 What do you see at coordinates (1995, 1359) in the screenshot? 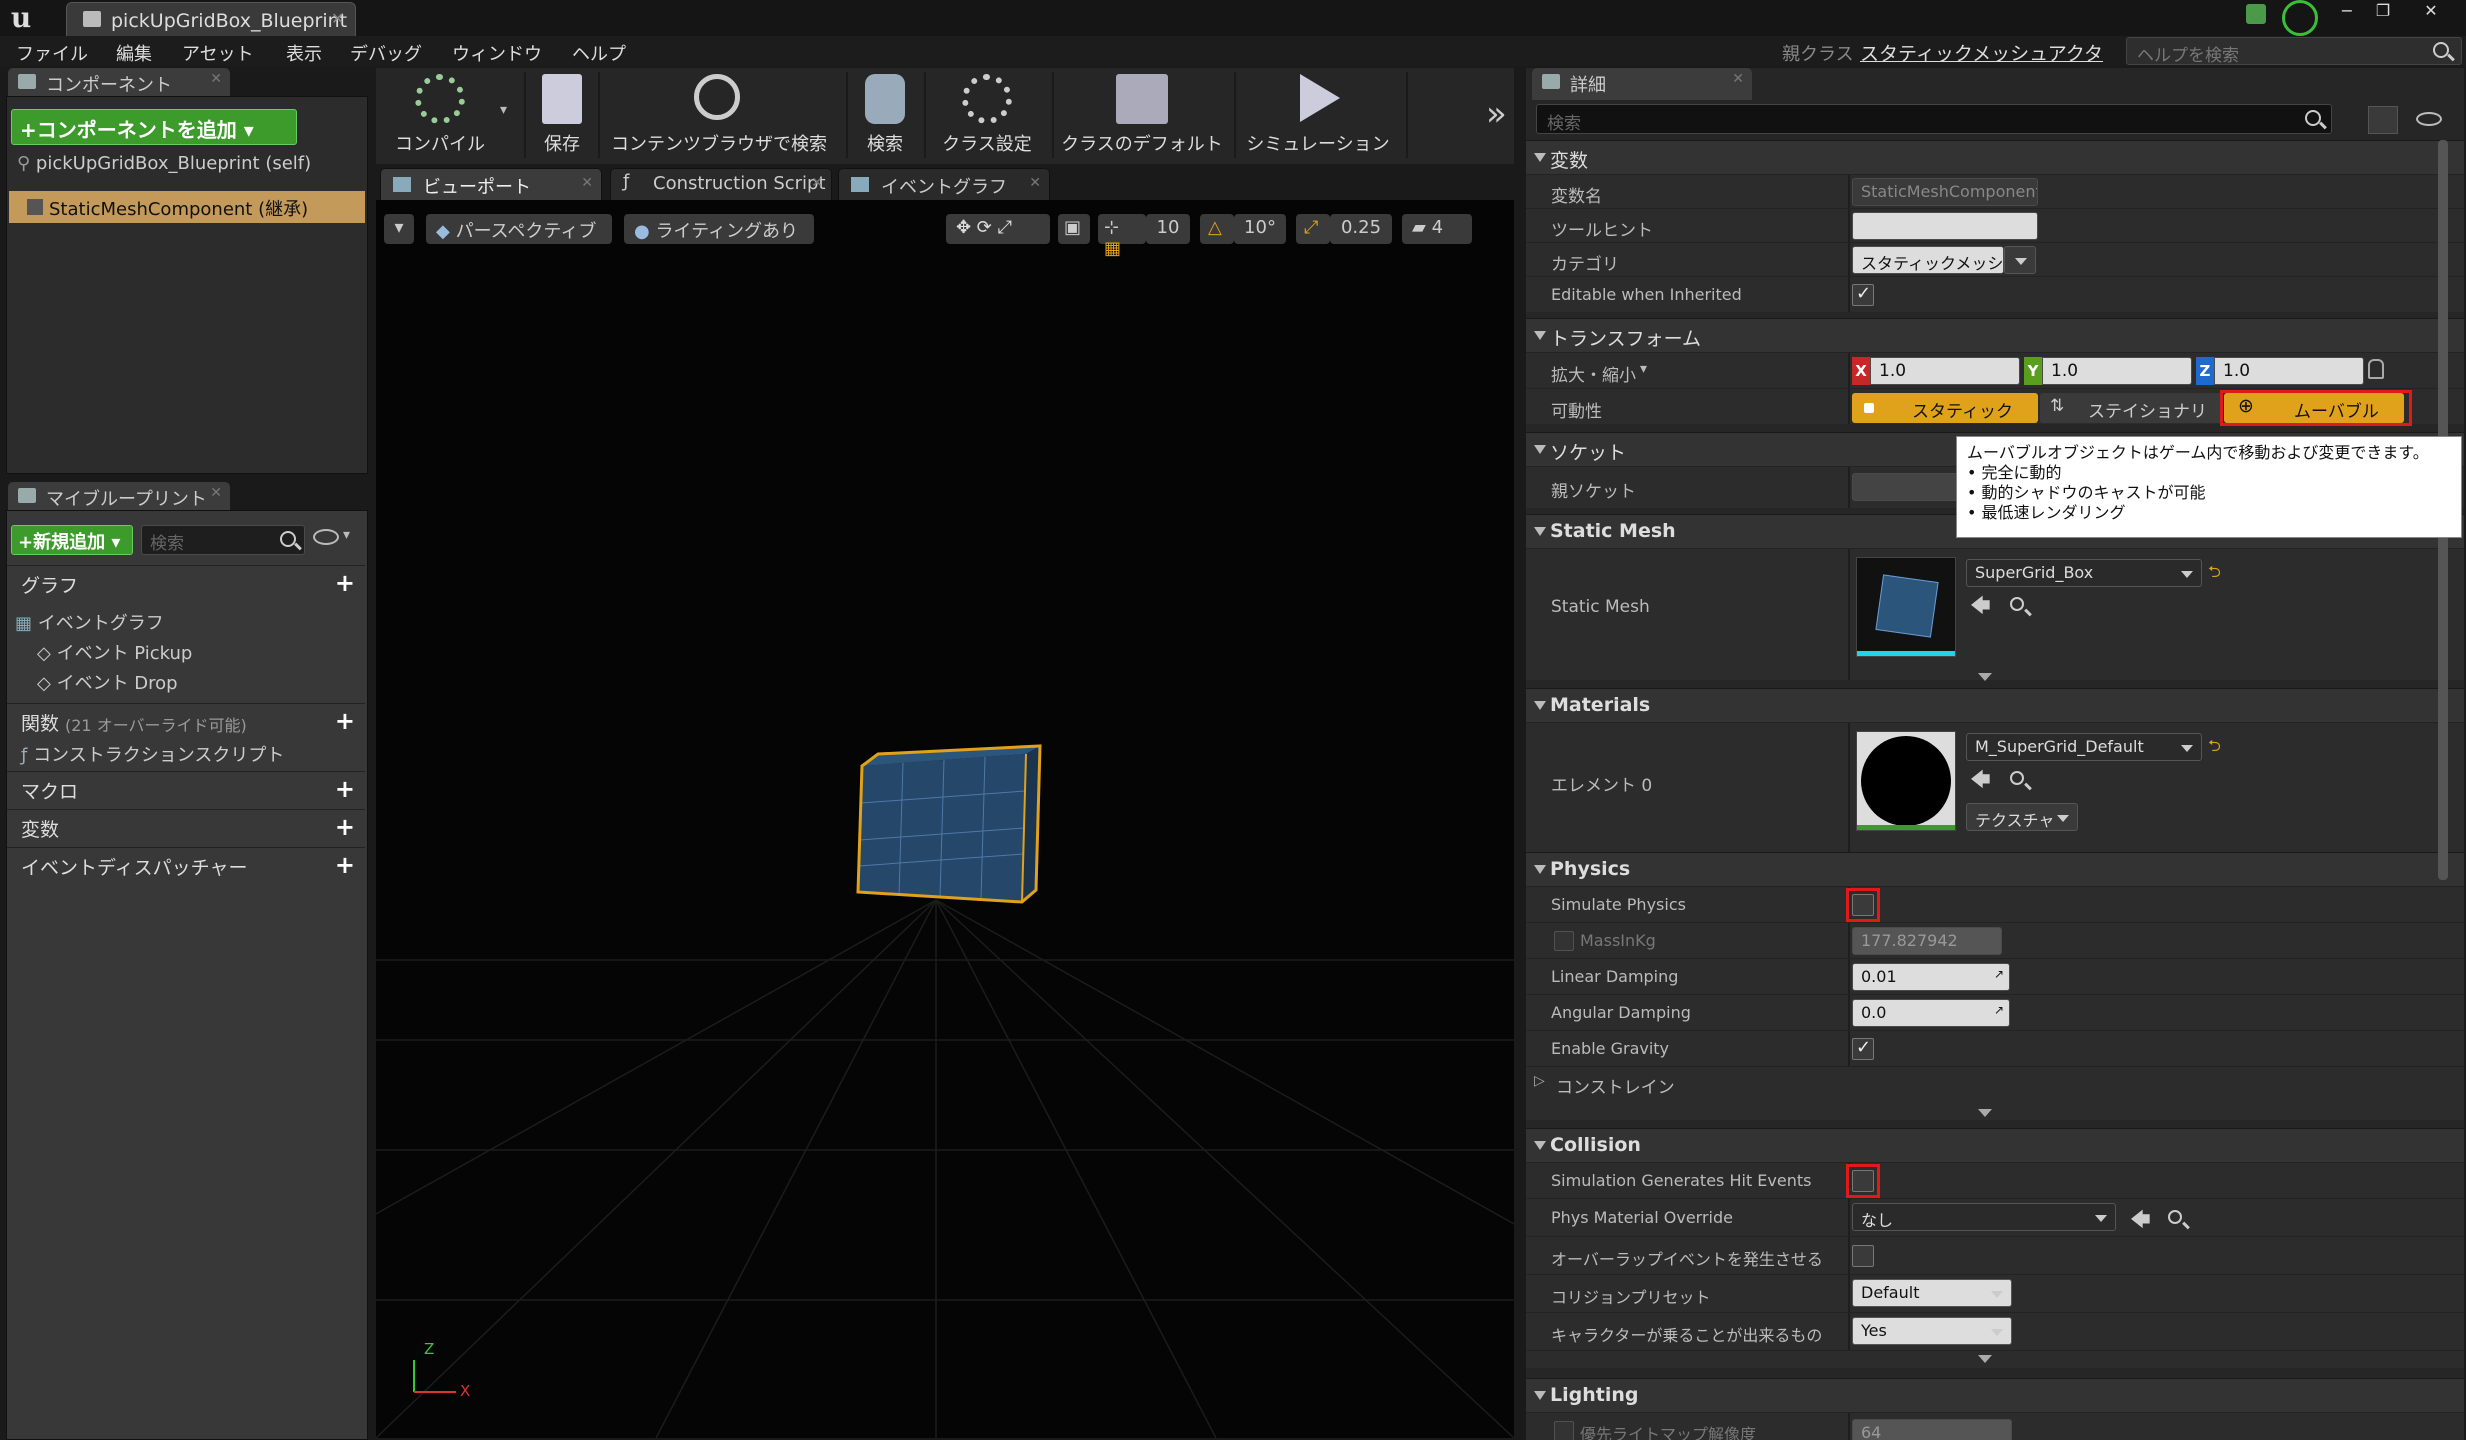
I see `row-collision-advanced` at bounding box center [1995, 1359].